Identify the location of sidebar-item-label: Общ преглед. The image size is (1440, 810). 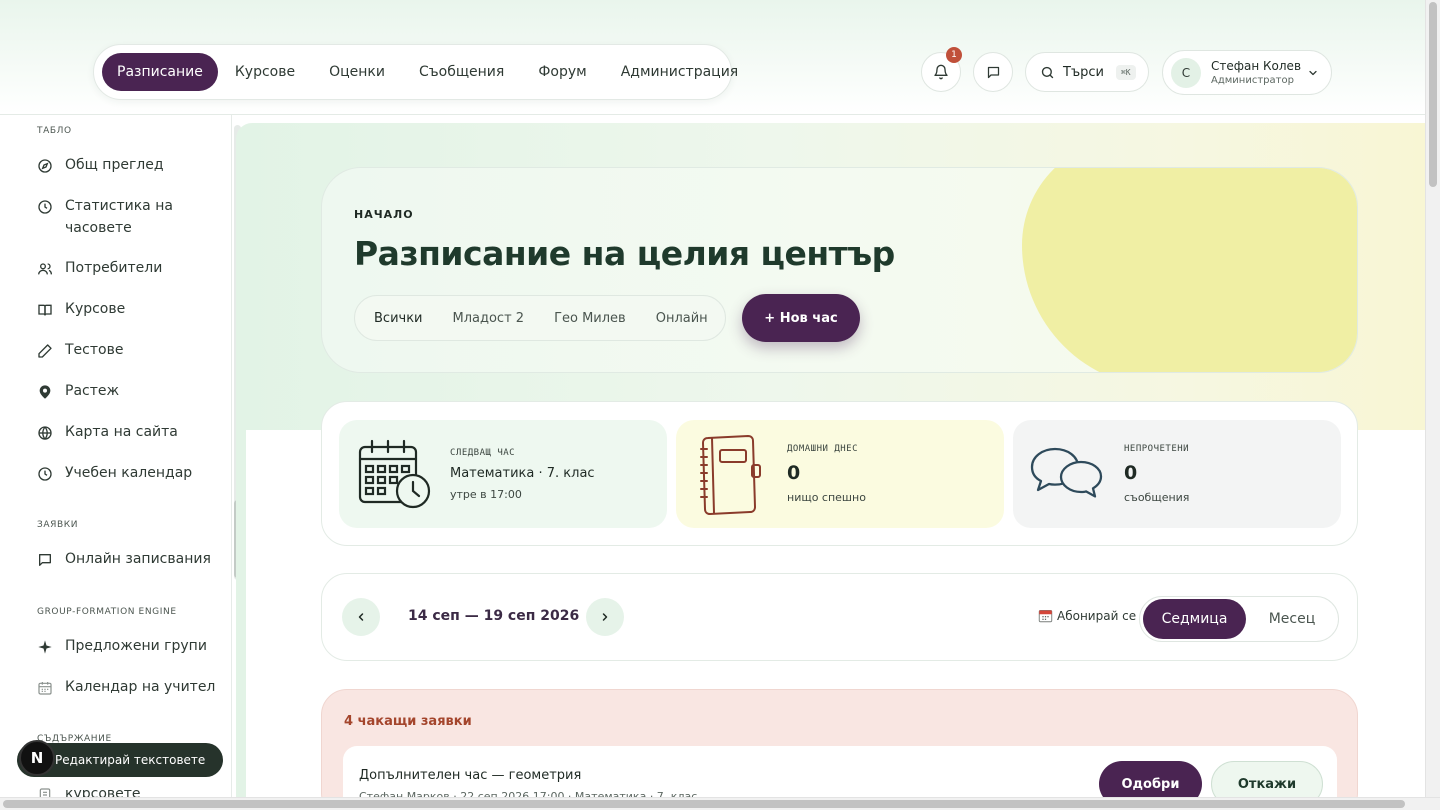
(114, 165).